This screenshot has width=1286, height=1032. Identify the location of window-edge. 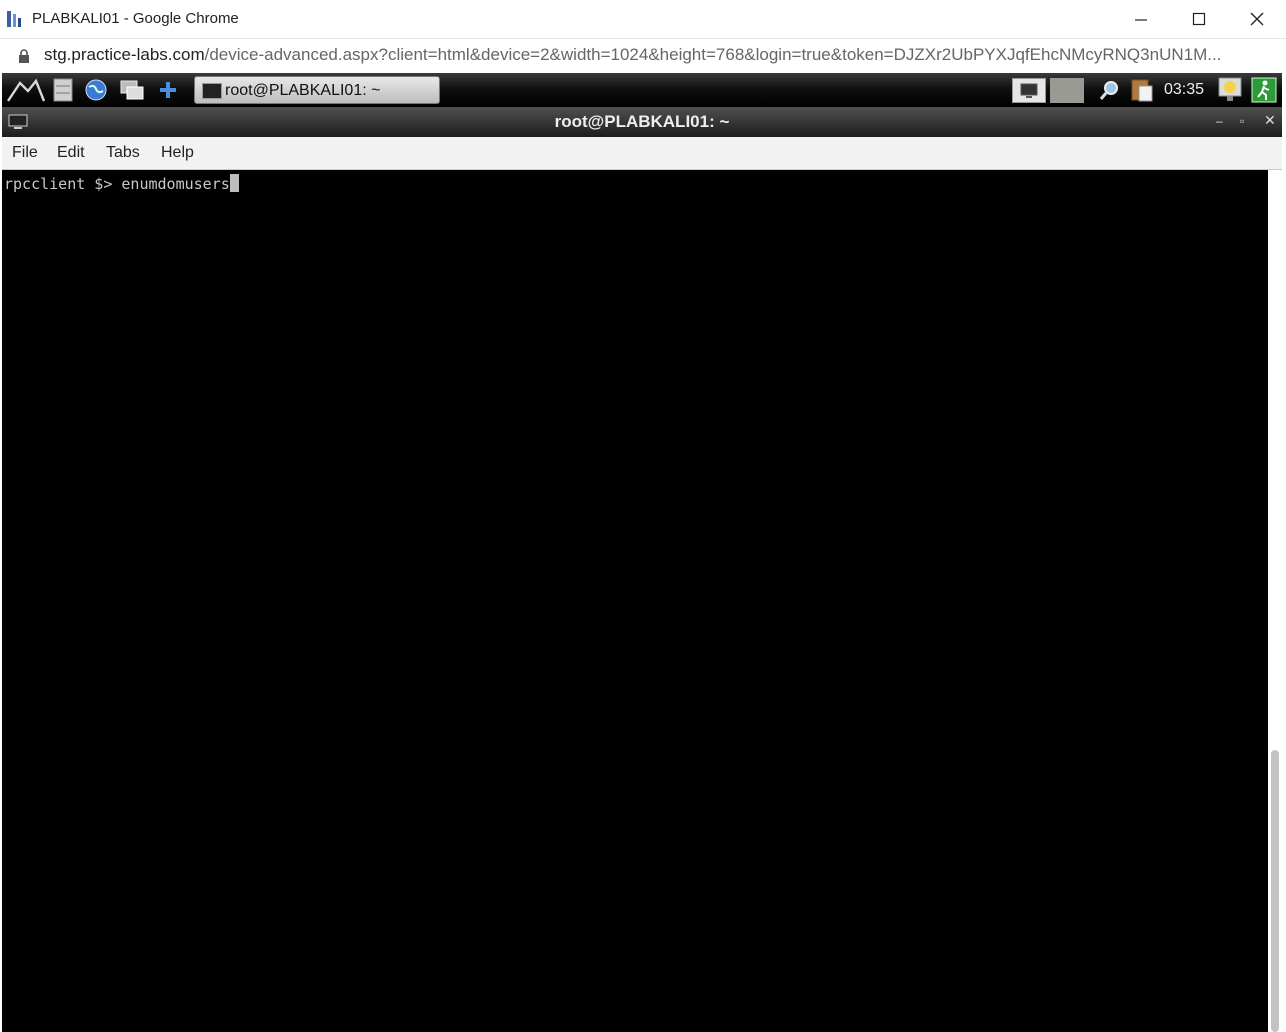
(1284, 552).